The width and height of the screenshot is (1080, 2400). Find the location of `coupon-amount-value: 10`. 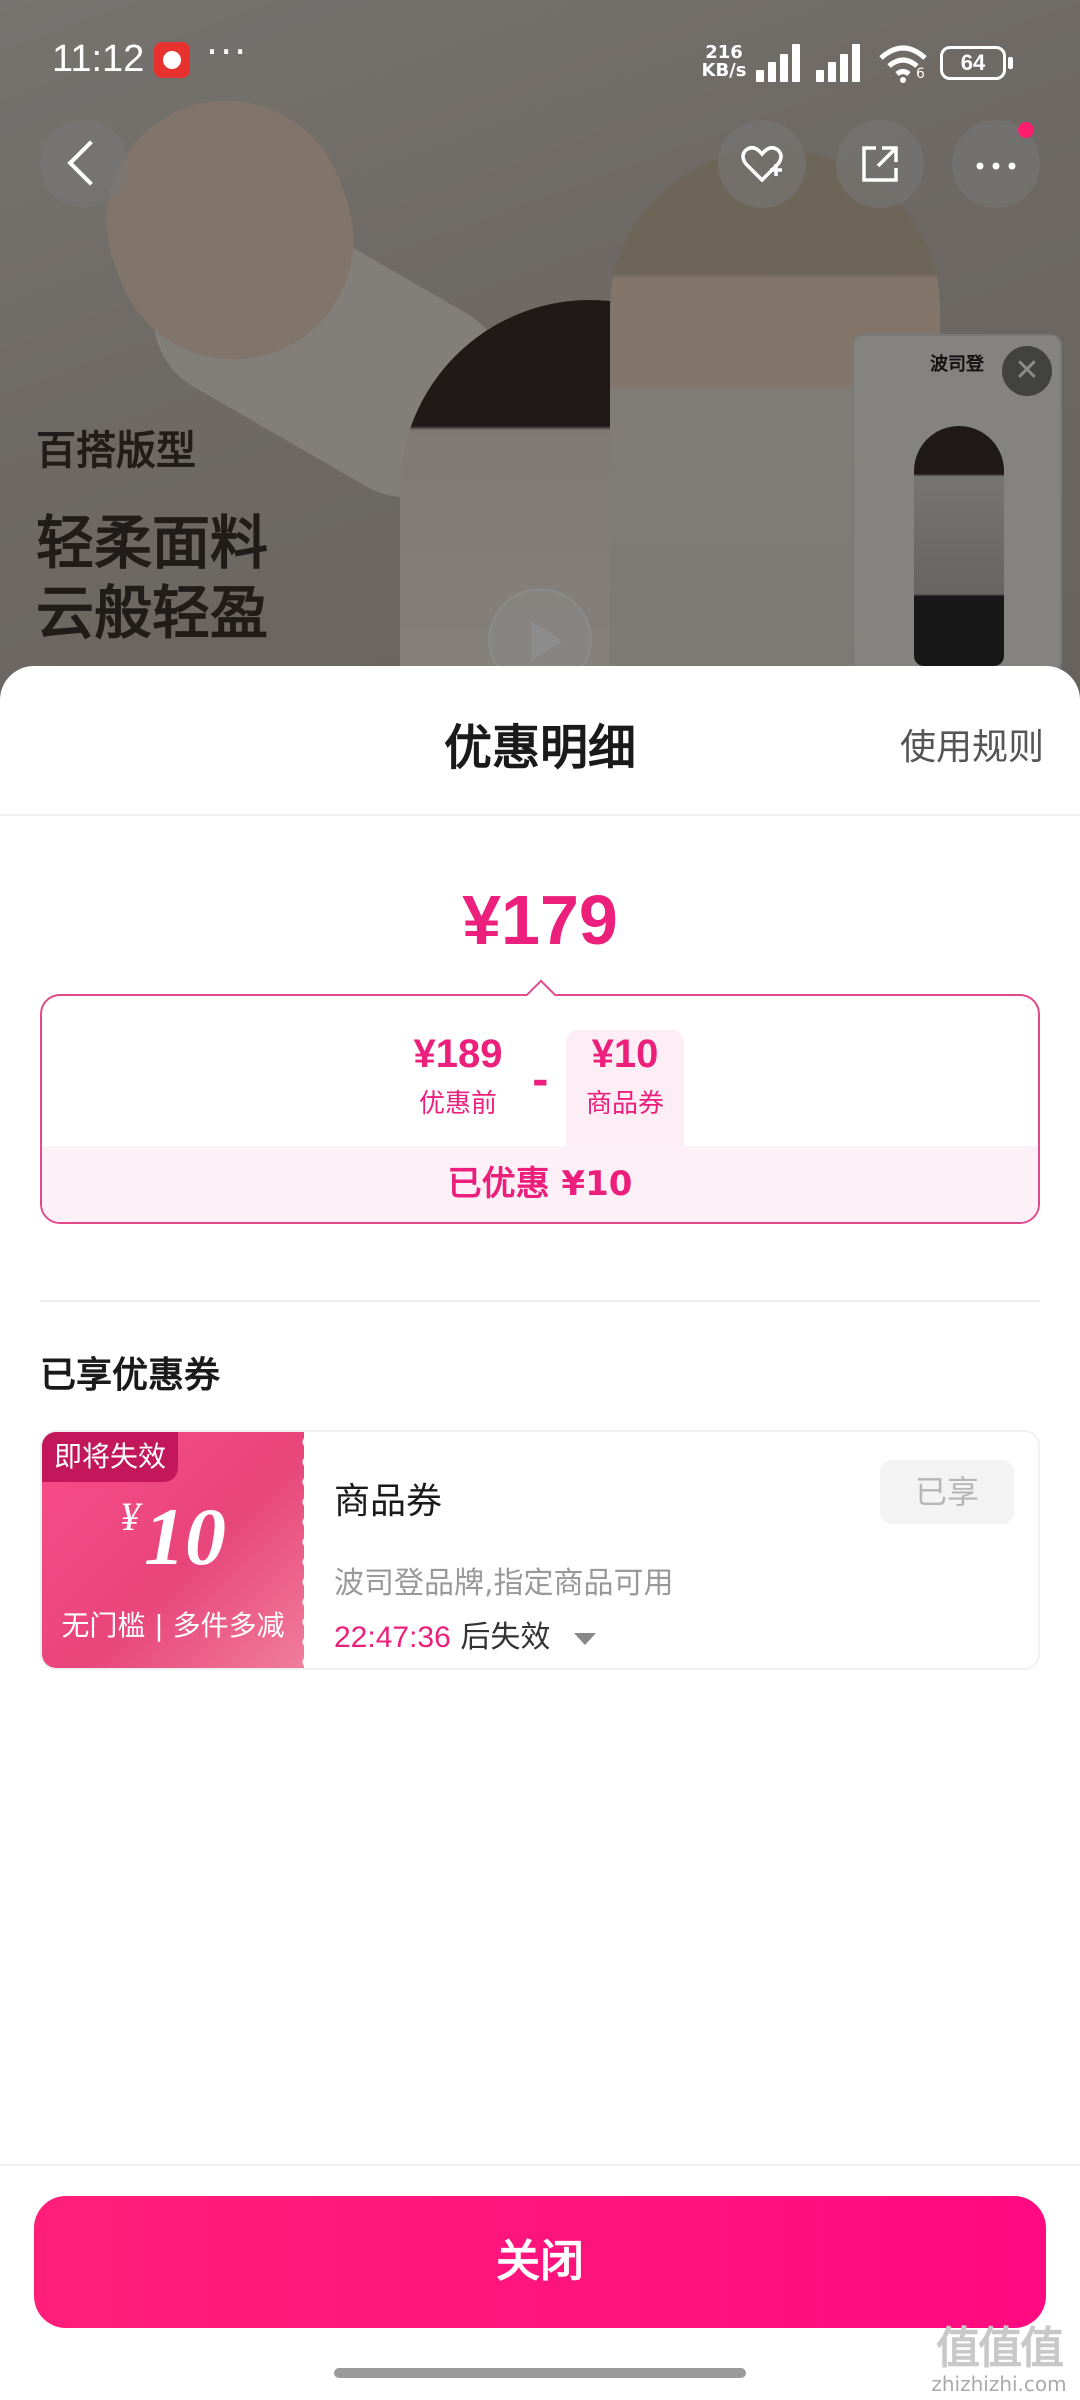

coupon-amount-value: 10 is located at coordinates (185, 1536).